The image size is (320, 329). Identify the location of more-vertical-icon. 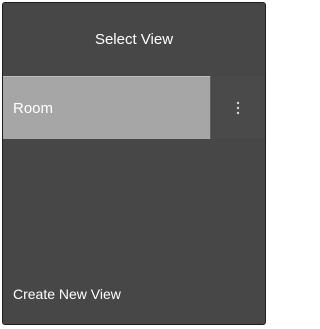
(238, 108).